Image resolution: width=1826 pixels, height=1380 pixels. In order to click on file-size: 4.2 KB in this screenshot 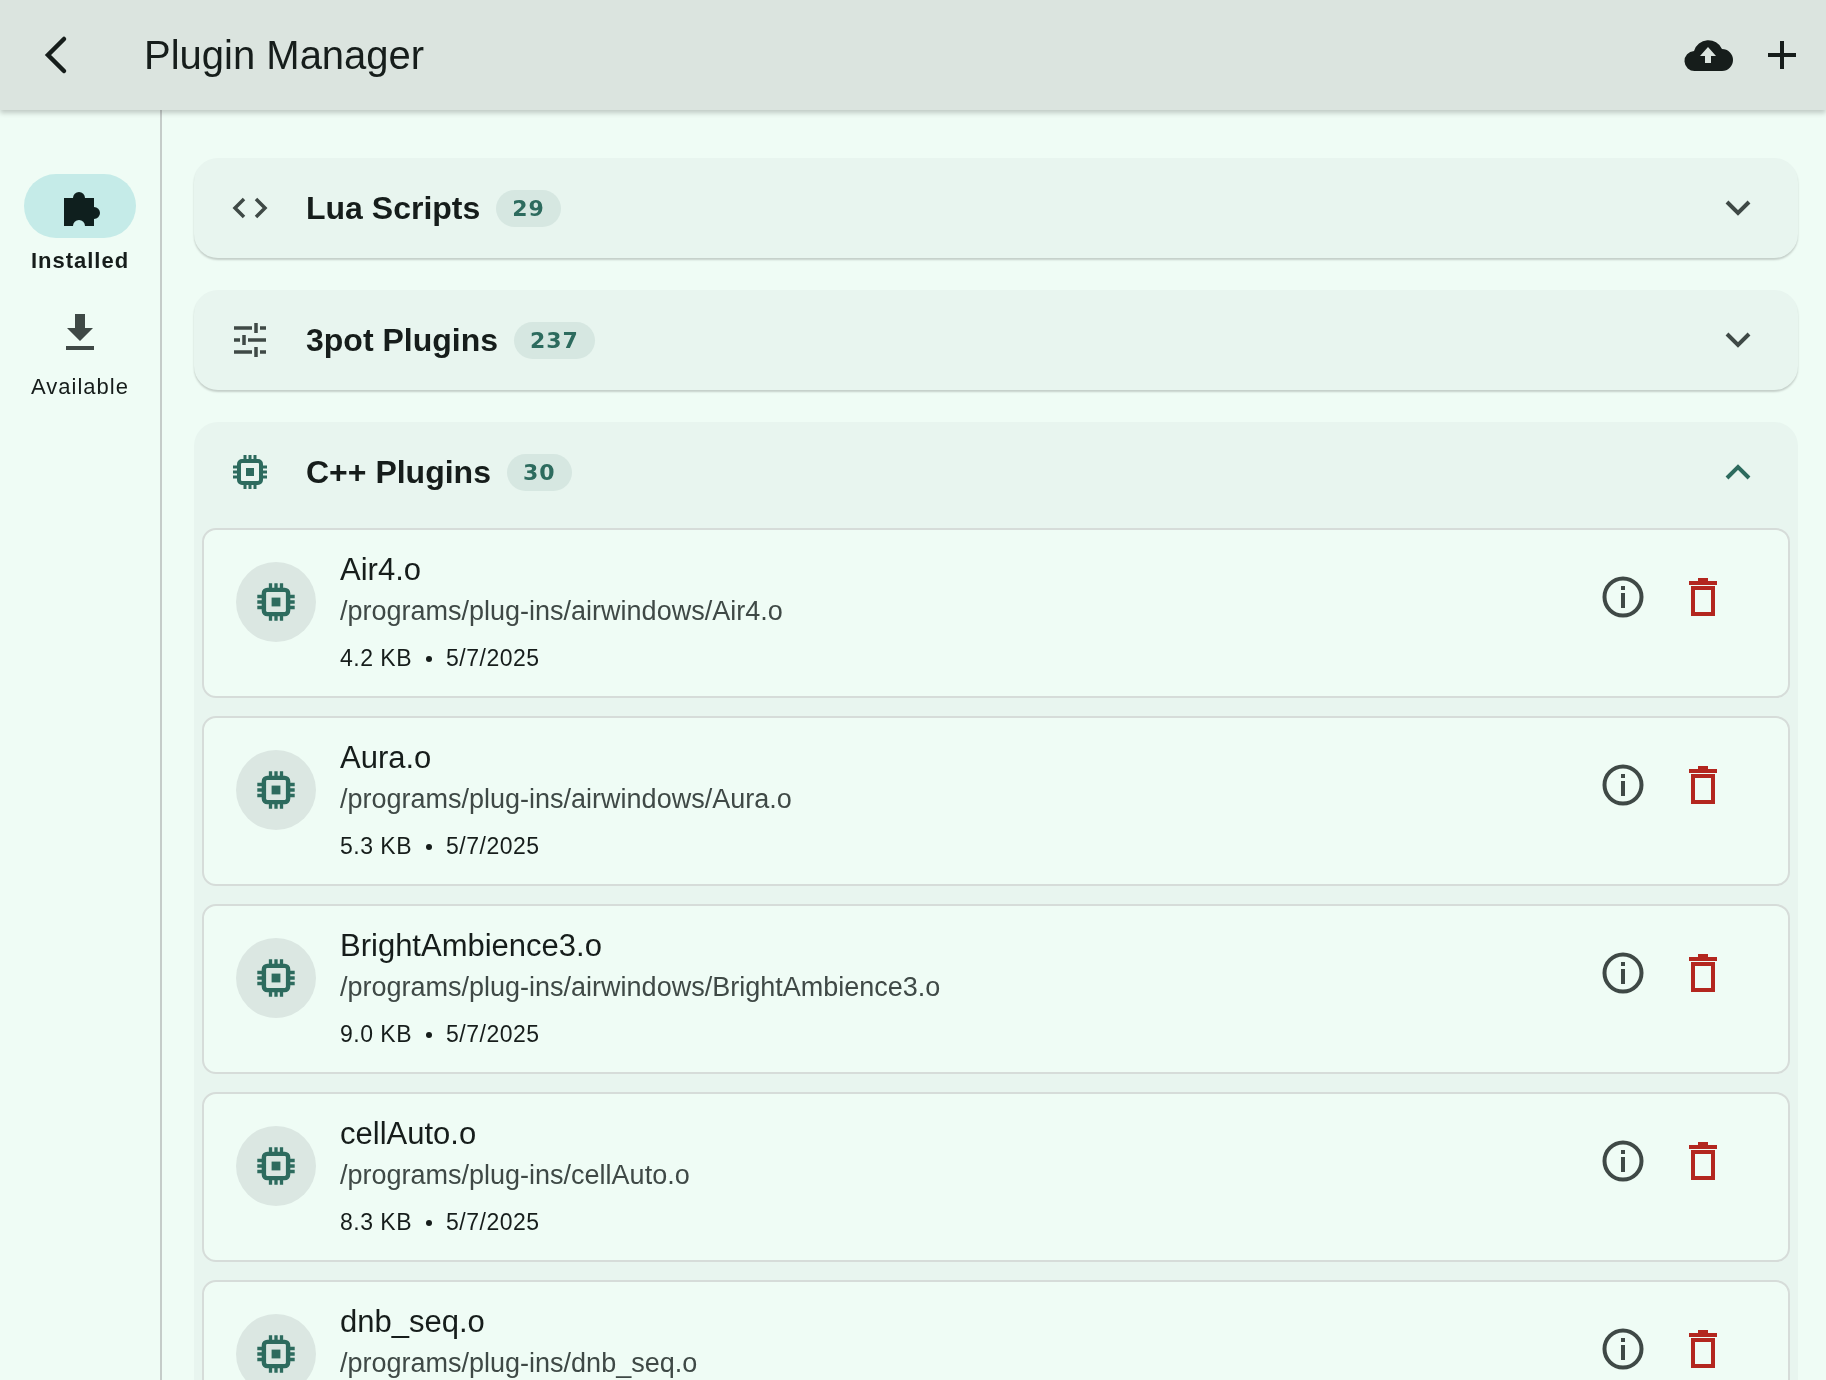, I will do `click(376, 658)`.